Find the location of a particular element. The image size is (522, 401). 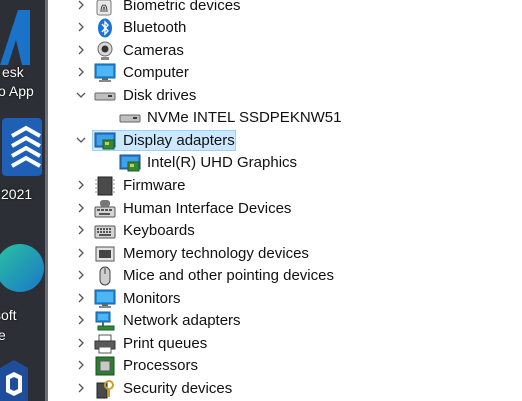

hid-icon is located at coordinates (105, 209).